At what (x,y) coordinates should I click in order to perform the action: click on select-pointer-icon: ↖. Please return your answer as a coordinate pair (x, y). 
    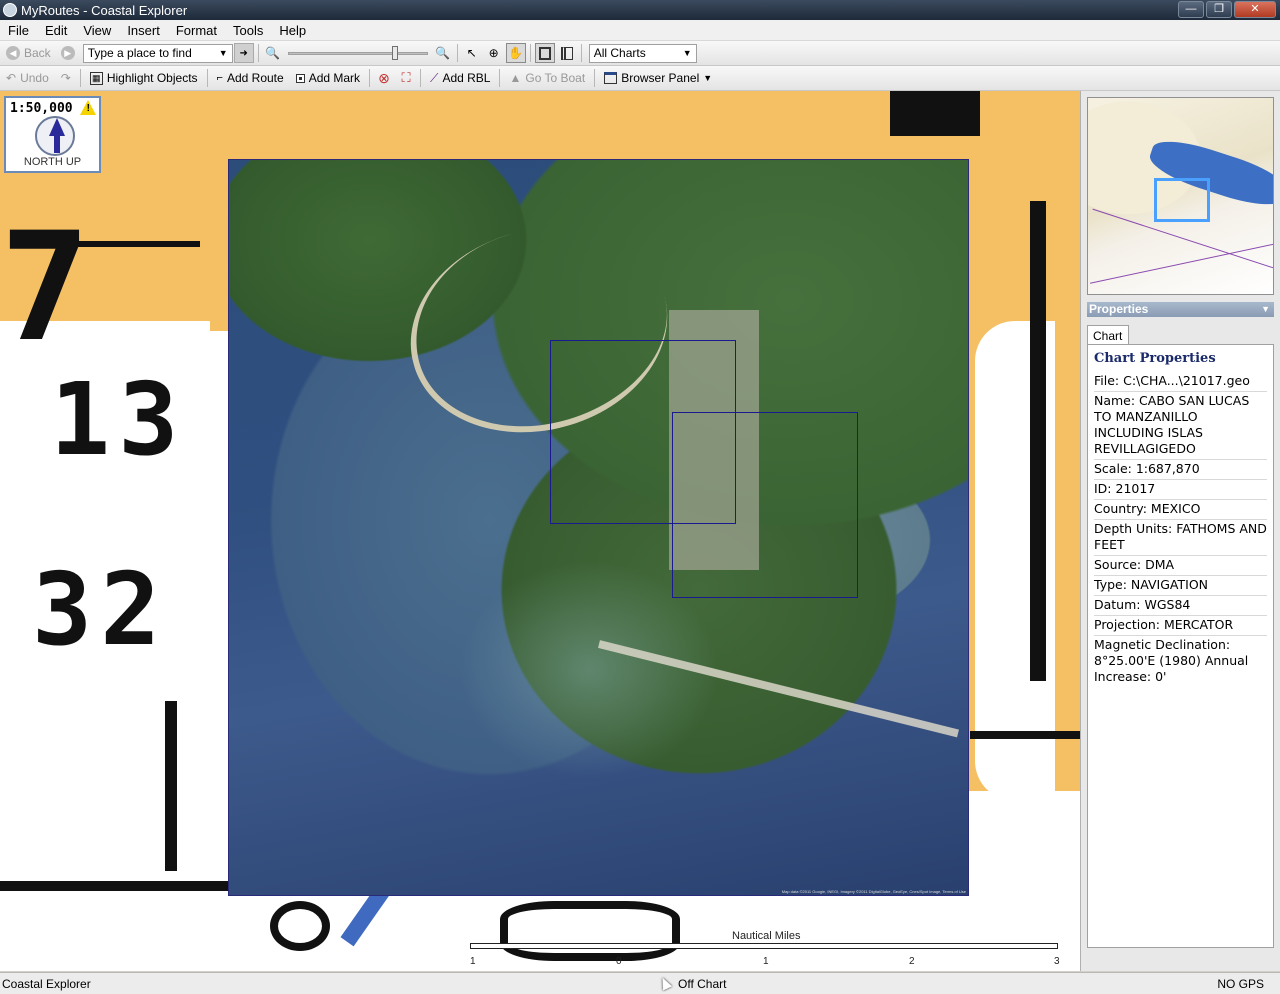
    Looking at the image, I should click on (472, 53).